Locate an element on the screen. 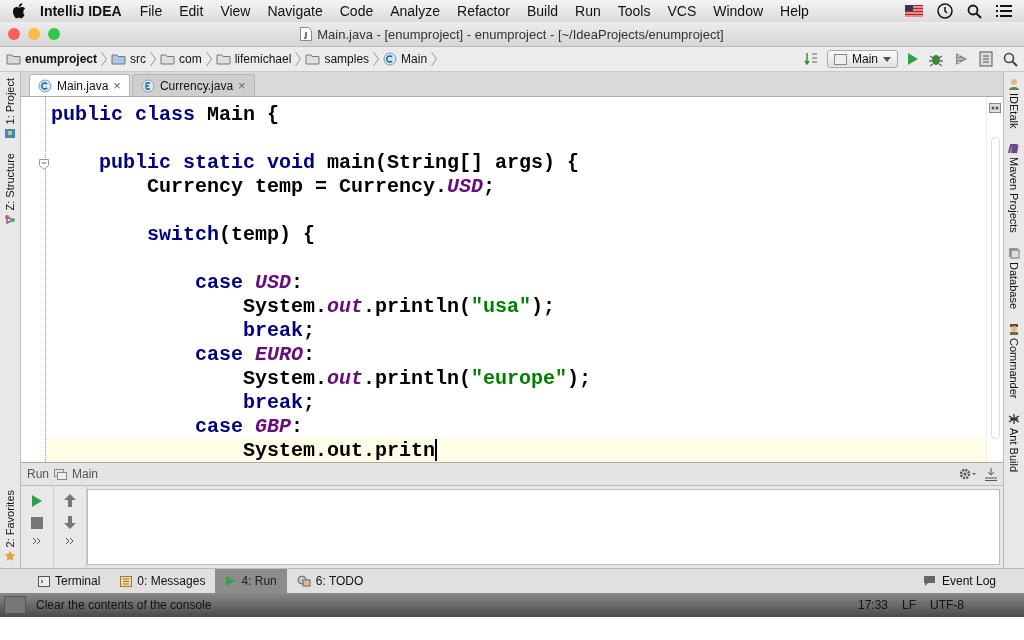 The height and width of the screenshot is (640, 1024). fold-marker-icon is located at coordinates (44, 164).